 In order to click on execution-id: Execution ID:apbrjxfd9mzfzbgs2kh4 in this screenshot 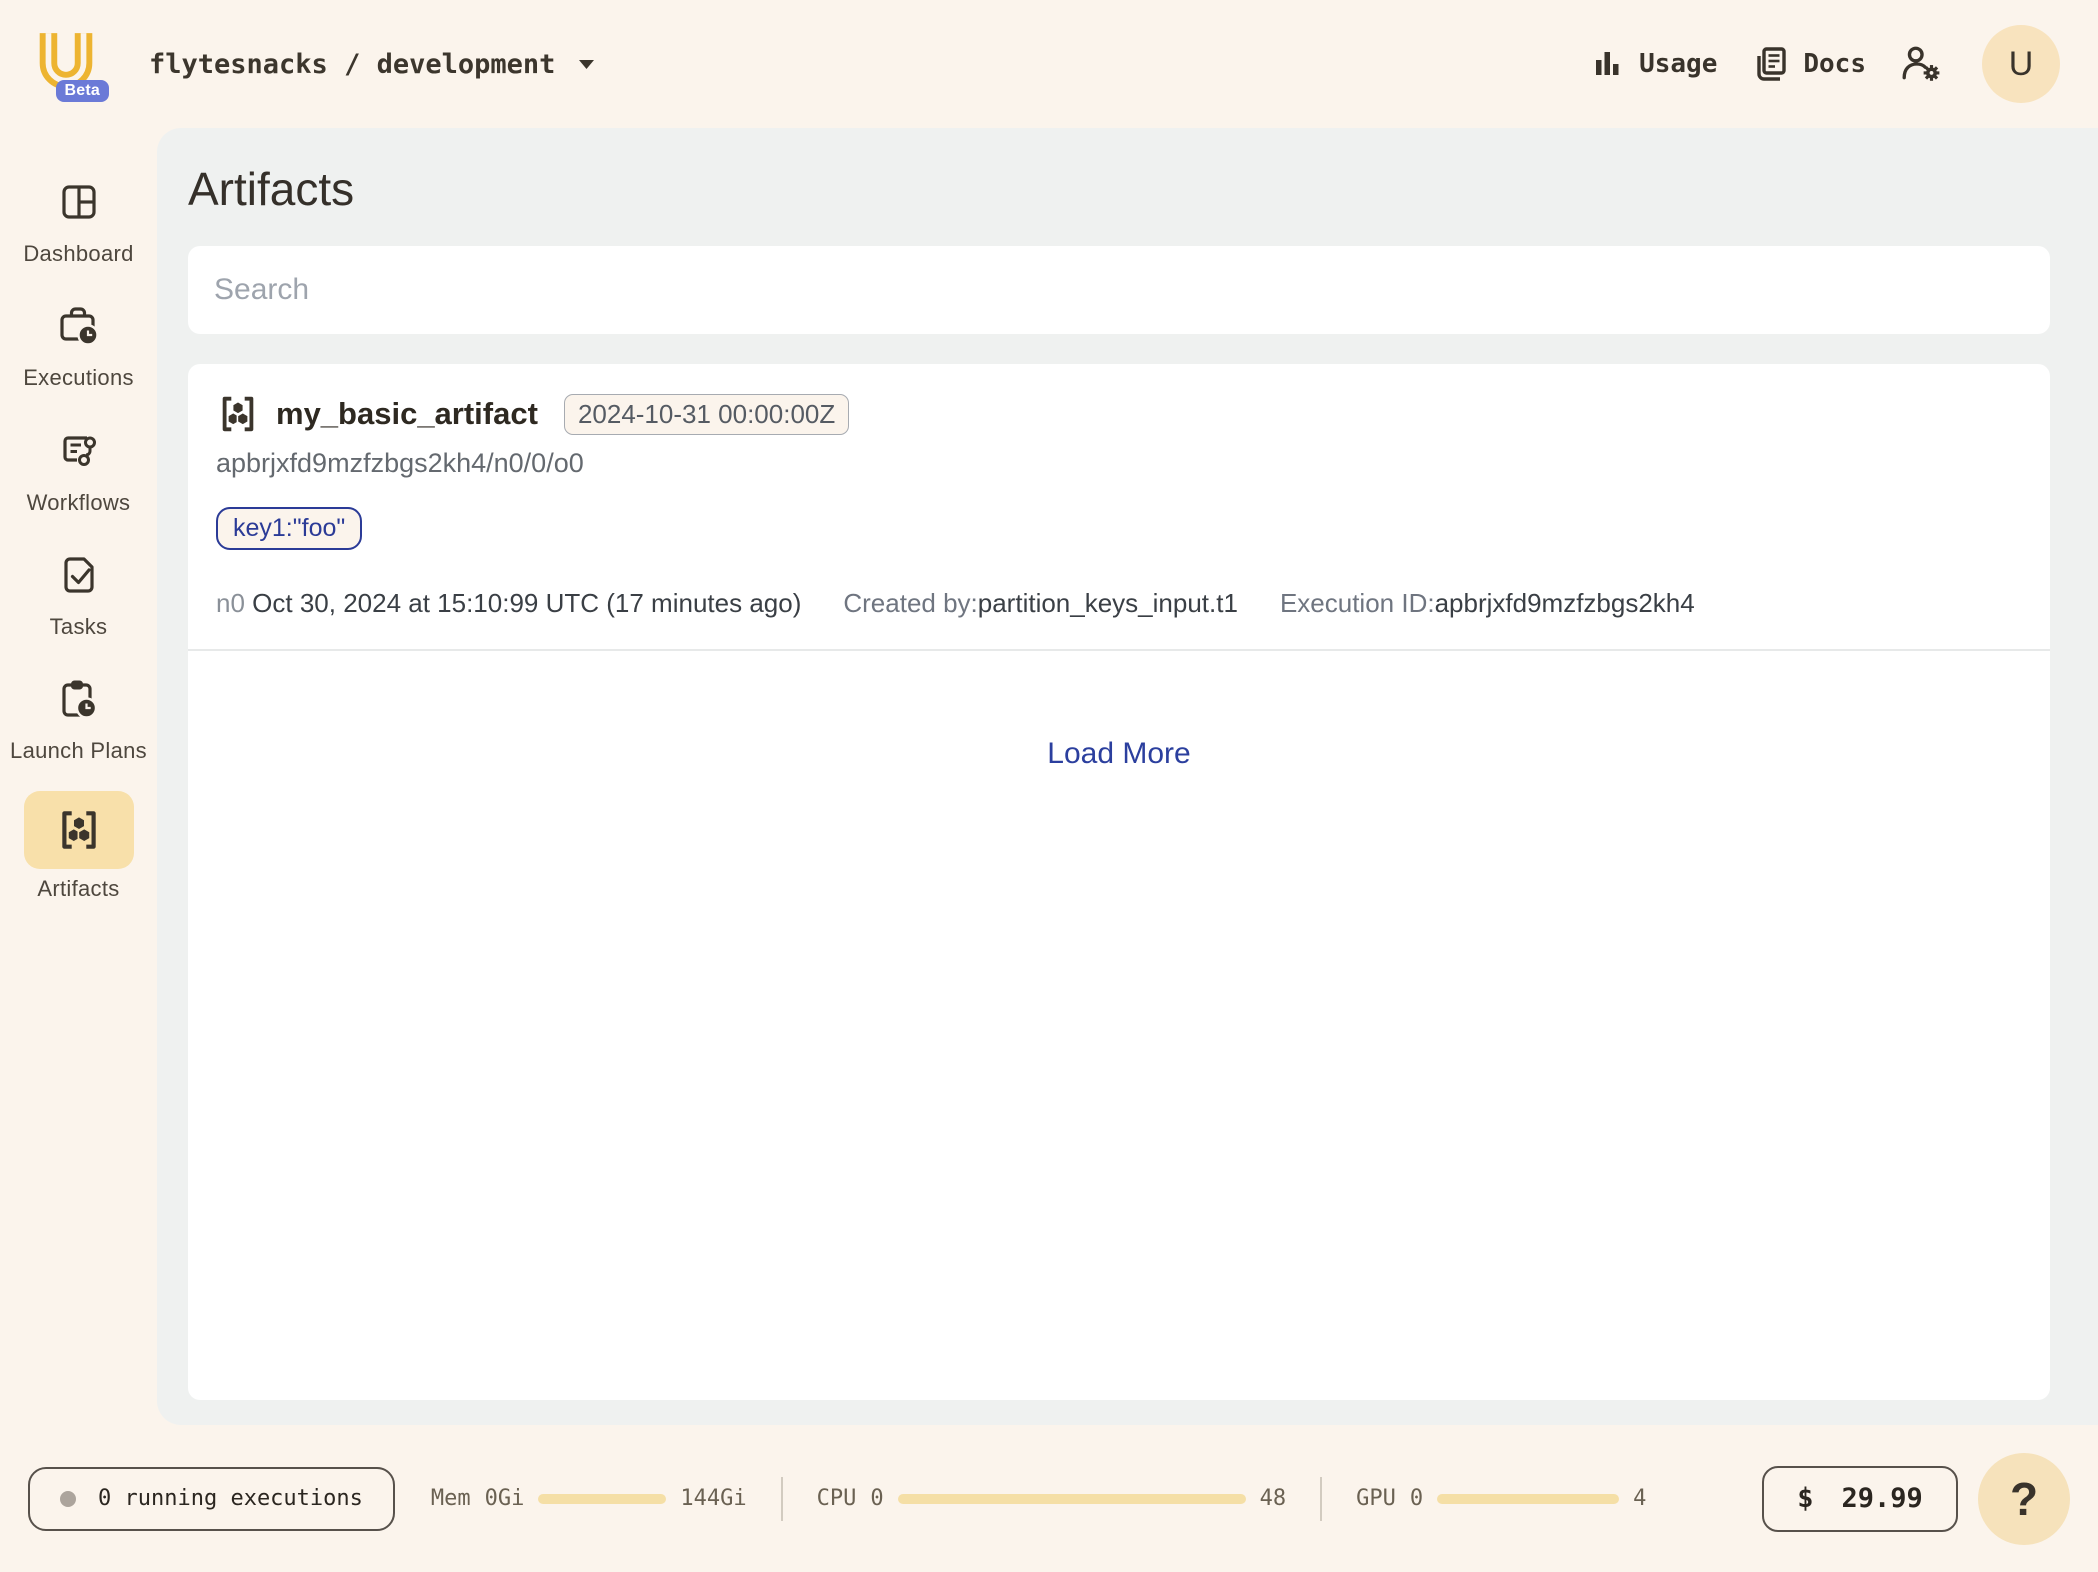, I will do `click(1487, 603)`.